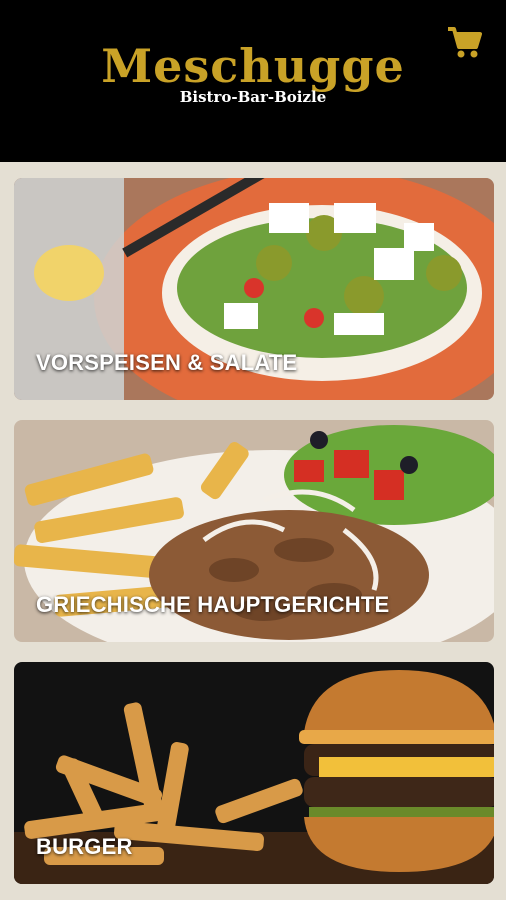 The width and height of the screenshot is (506, 900). What do you see at coordinates (253, 97) in the screenshot?
I see `brand-tagline: Bistro-Bar-Boizle` at bounding box center [253, 97].